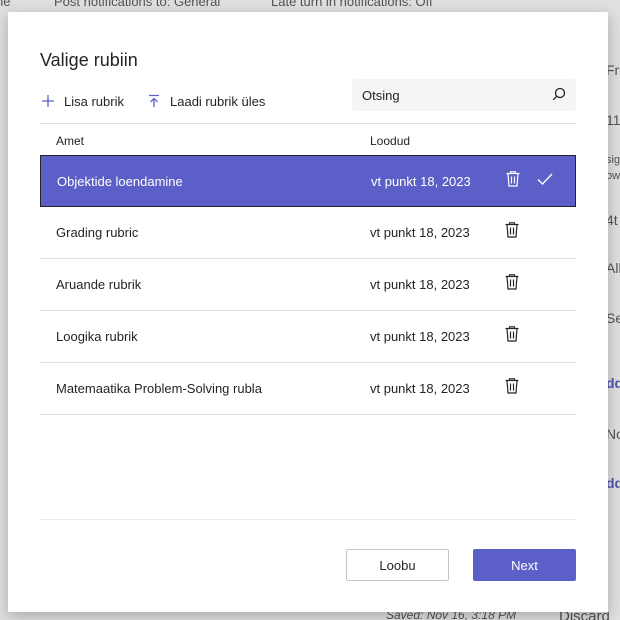 The height and width of the screenshot is (620, 620). What do you see at coordinates (524, 565) in the screenshot?
I see `next-button: Next` at bounding box center [524, 565].